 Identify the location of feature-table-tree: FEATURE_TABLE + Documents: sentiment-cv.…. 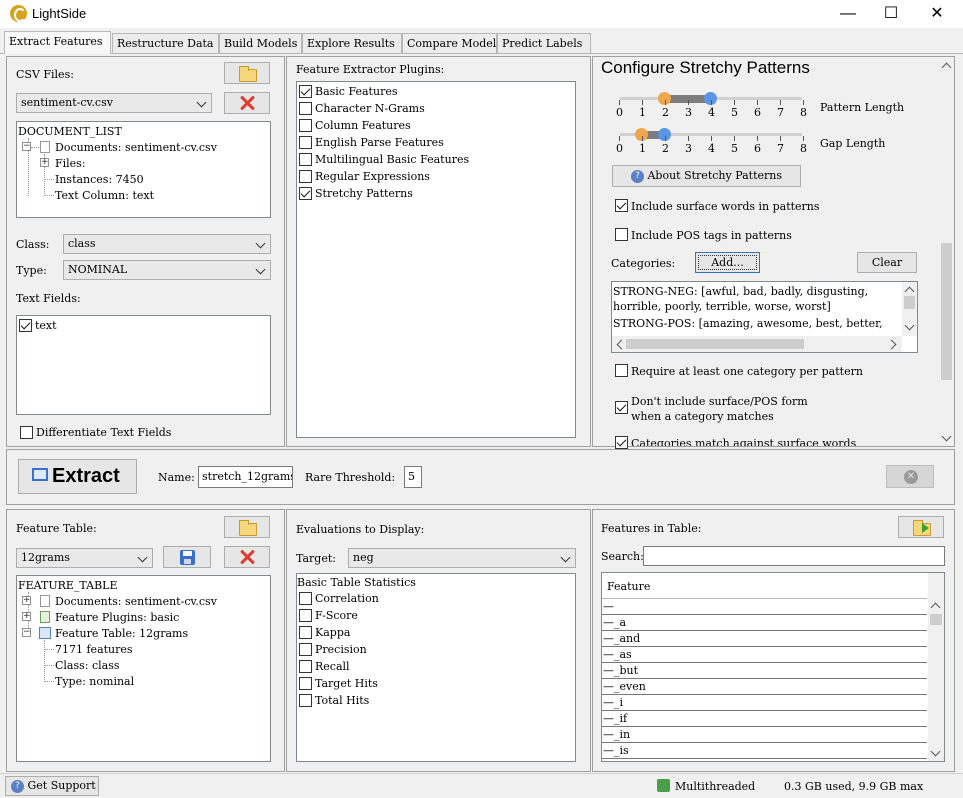
(143, 668).